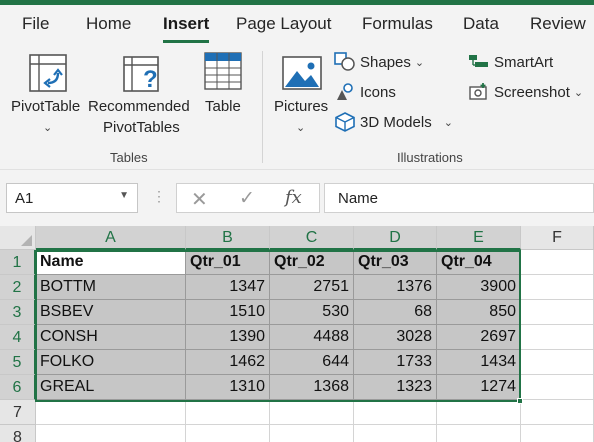  I want to click on cell: 1390, so click(228, 337).